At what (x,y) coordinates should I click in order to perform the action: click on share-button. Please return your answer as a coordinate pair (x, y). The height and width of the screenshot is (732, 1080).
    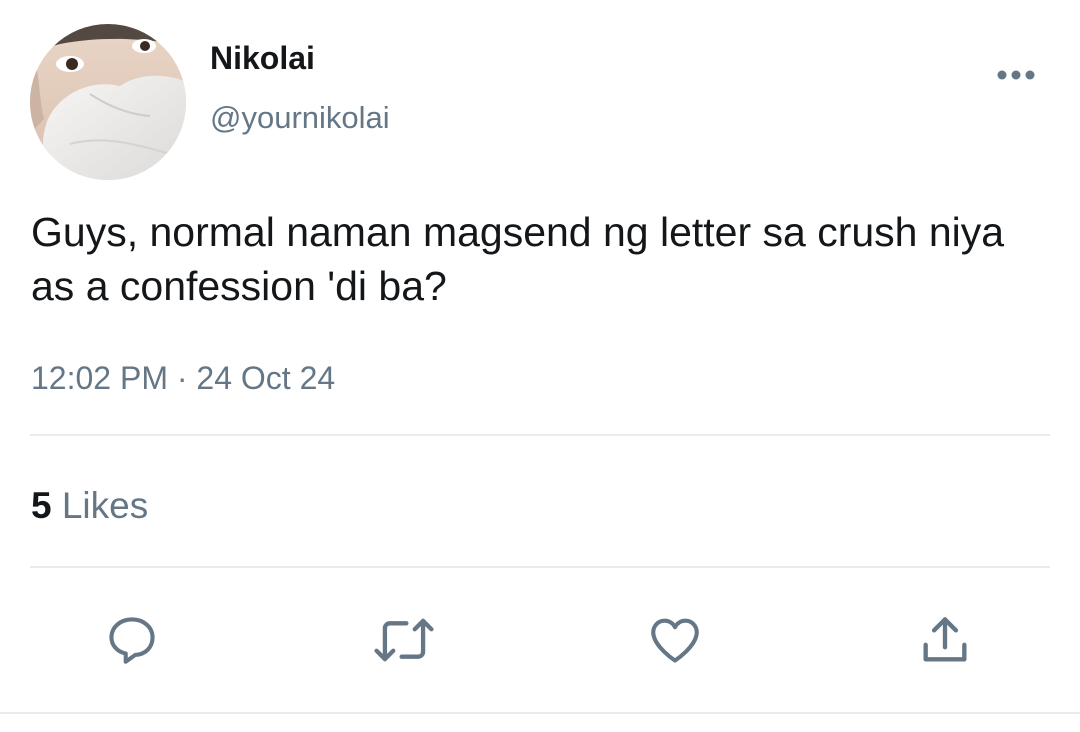
    Looking at the image, I should click on (945, 640).